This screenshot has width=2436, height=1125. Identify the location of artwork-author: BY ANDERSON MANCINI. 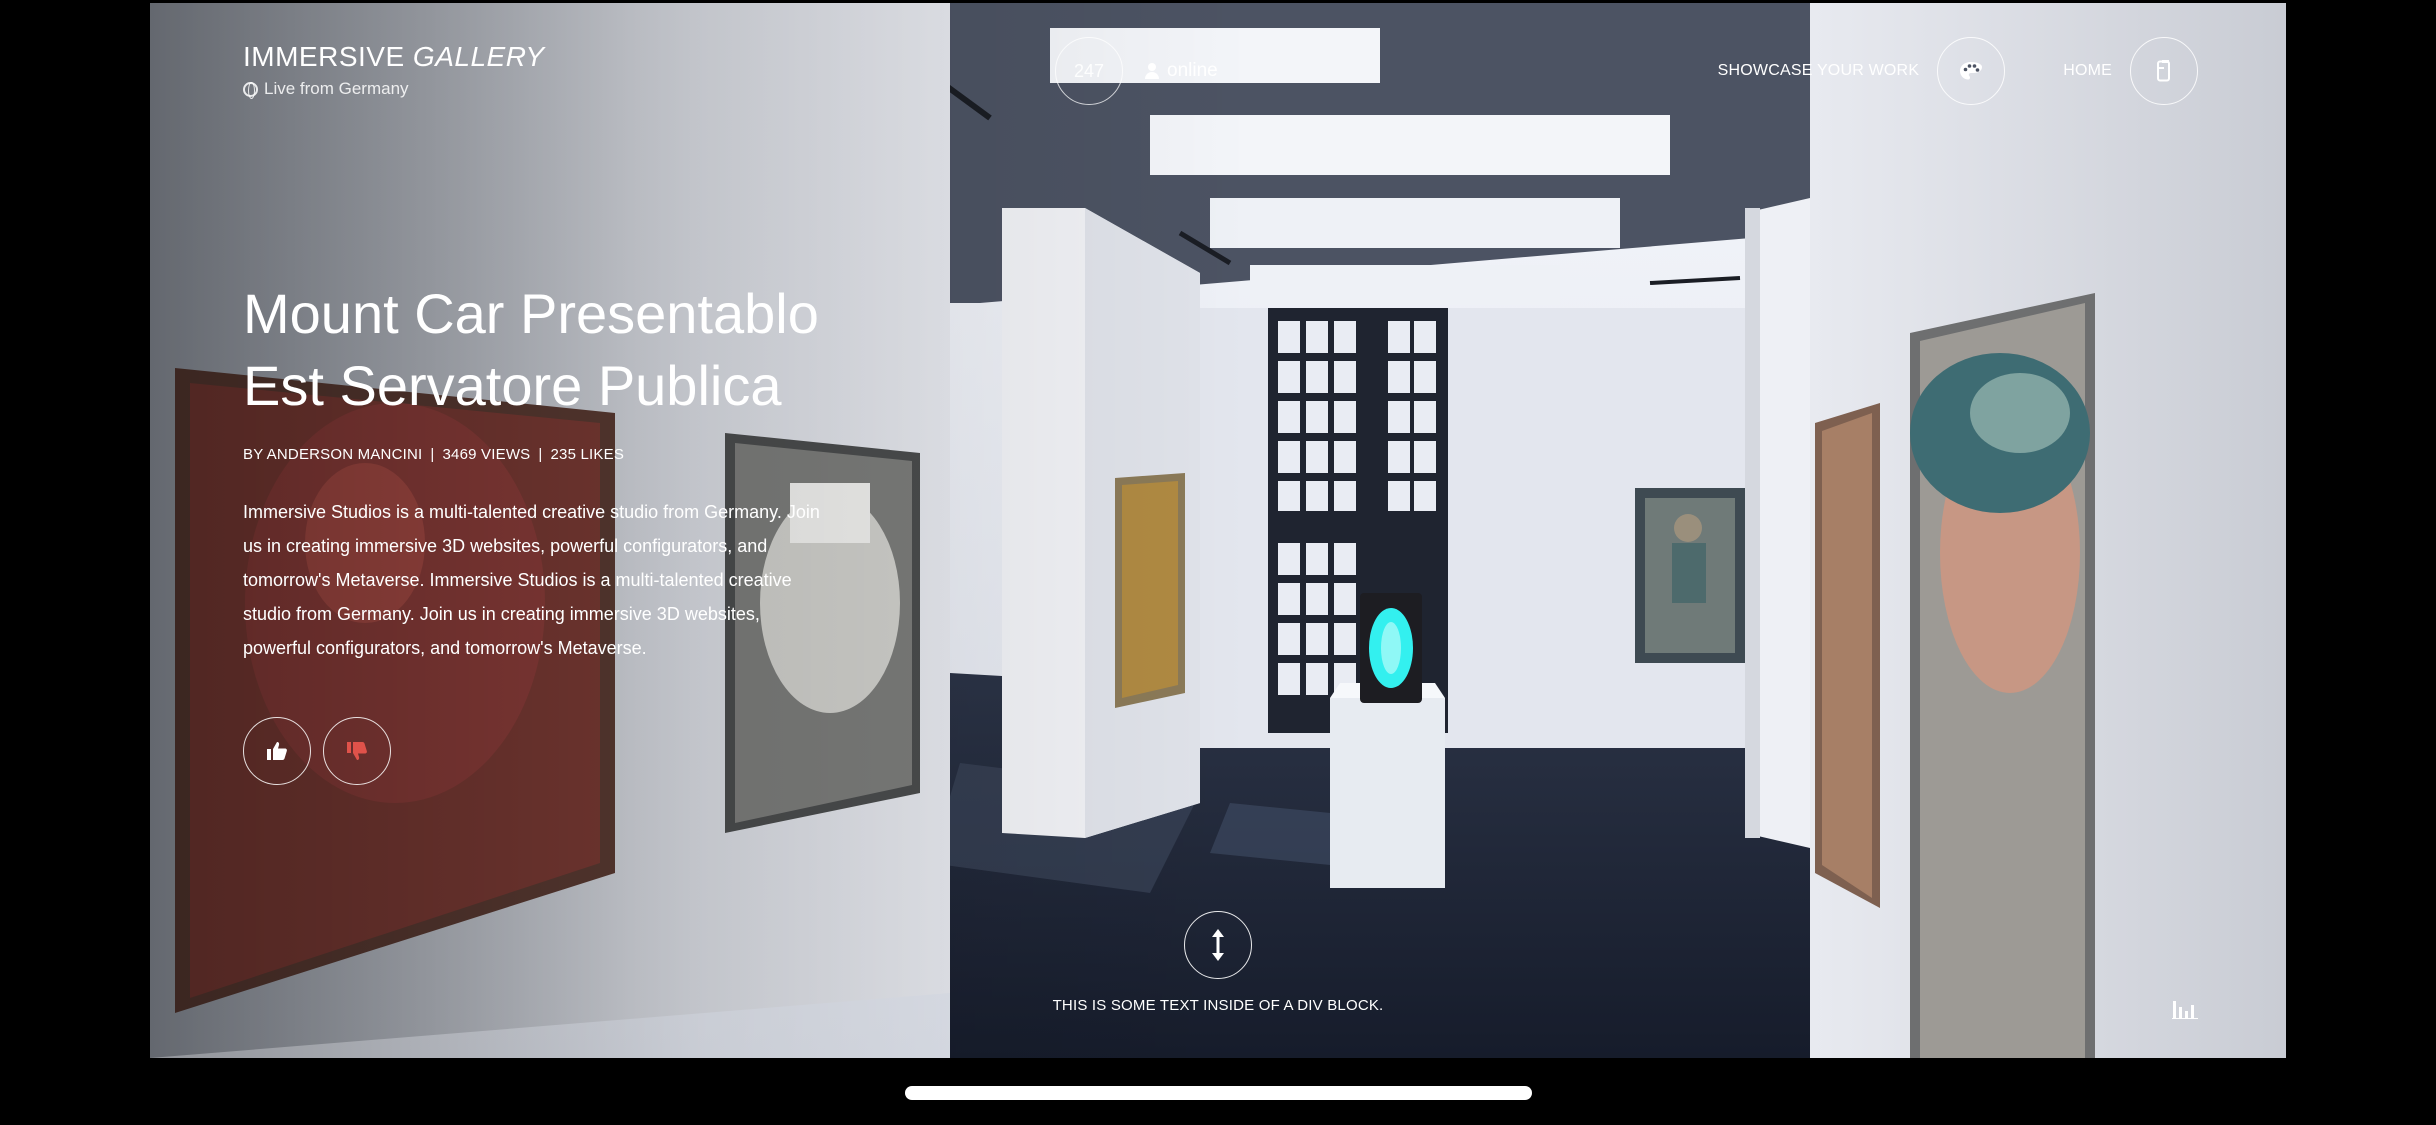
(333, 454).